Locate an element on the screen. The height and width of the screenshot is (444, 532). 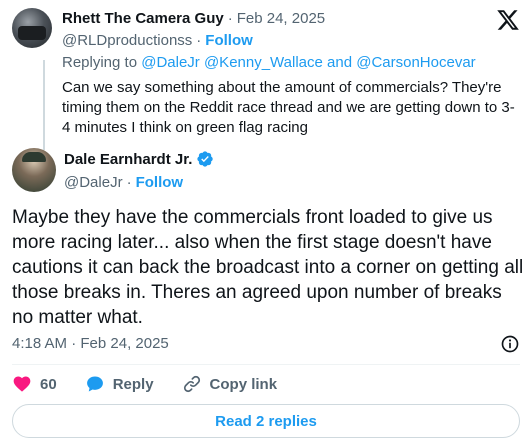
copy-link-label: Copy link is located at coordinates (243, 384).